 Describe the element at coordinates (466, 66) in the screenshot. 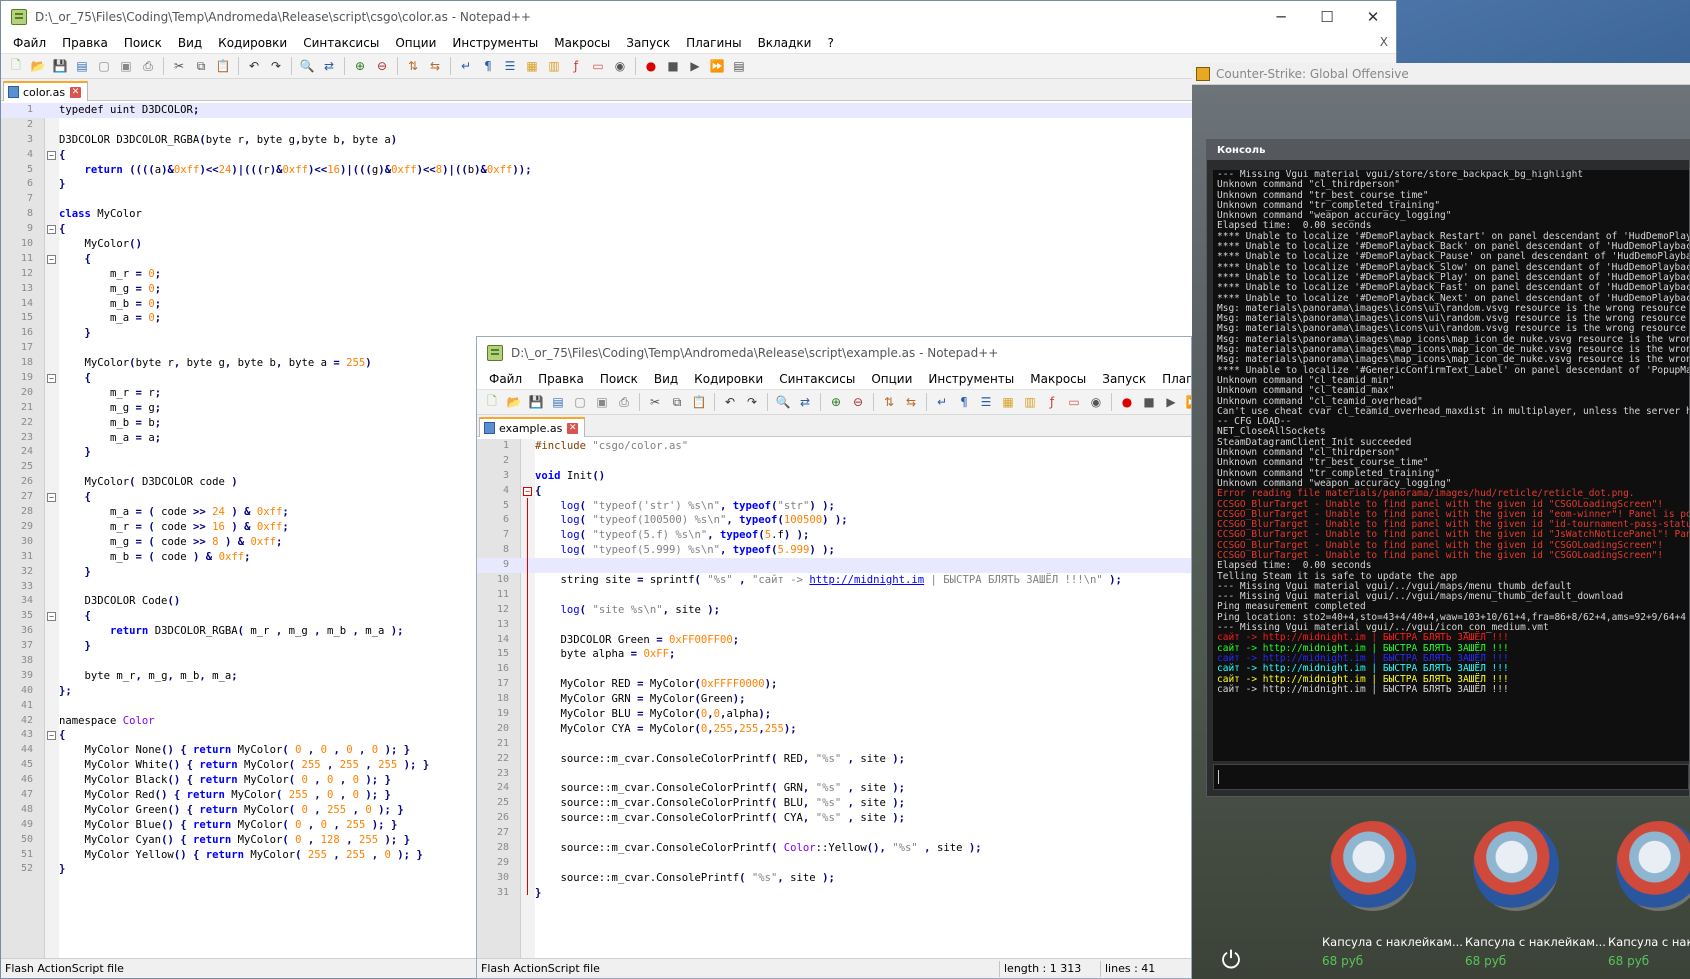

I see `wrap-icon: ↵` at that location.